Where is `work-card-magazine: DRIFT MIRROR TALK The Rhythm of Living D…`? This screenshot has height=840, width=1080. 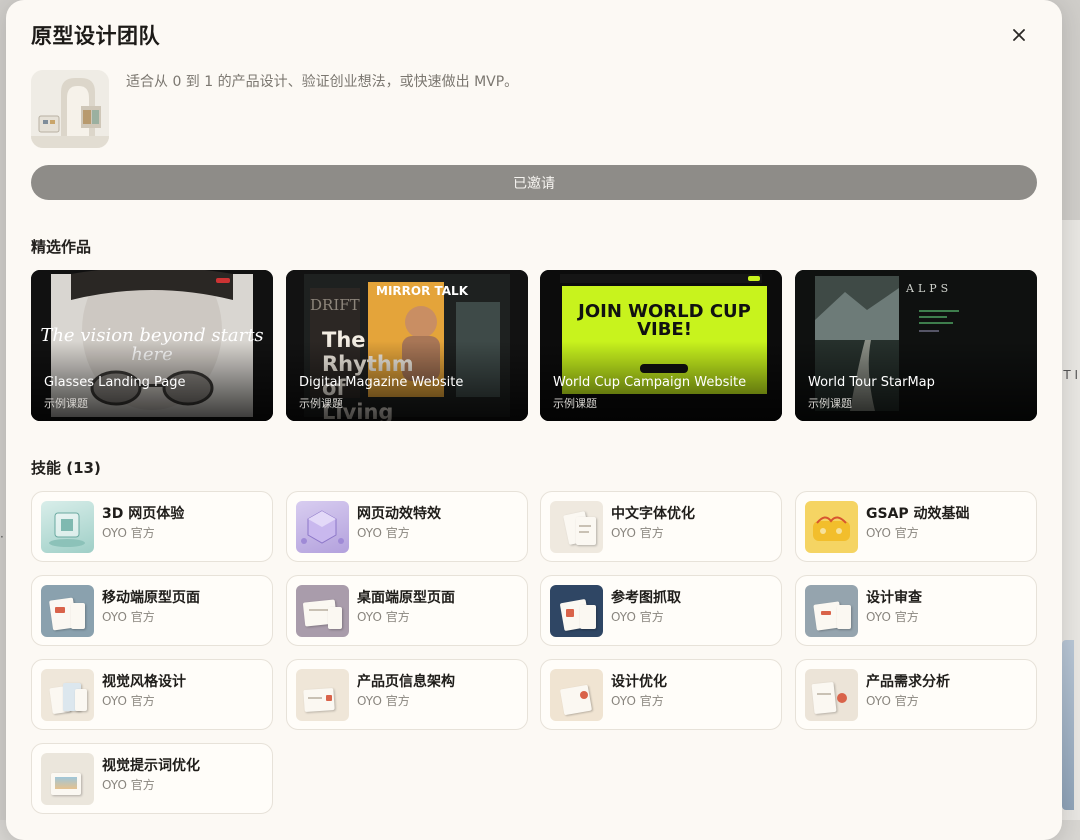
work-card-magazine: DRIFT MIRROR TALK The Rhythm of Living D… is located at coordinates (407, 345).